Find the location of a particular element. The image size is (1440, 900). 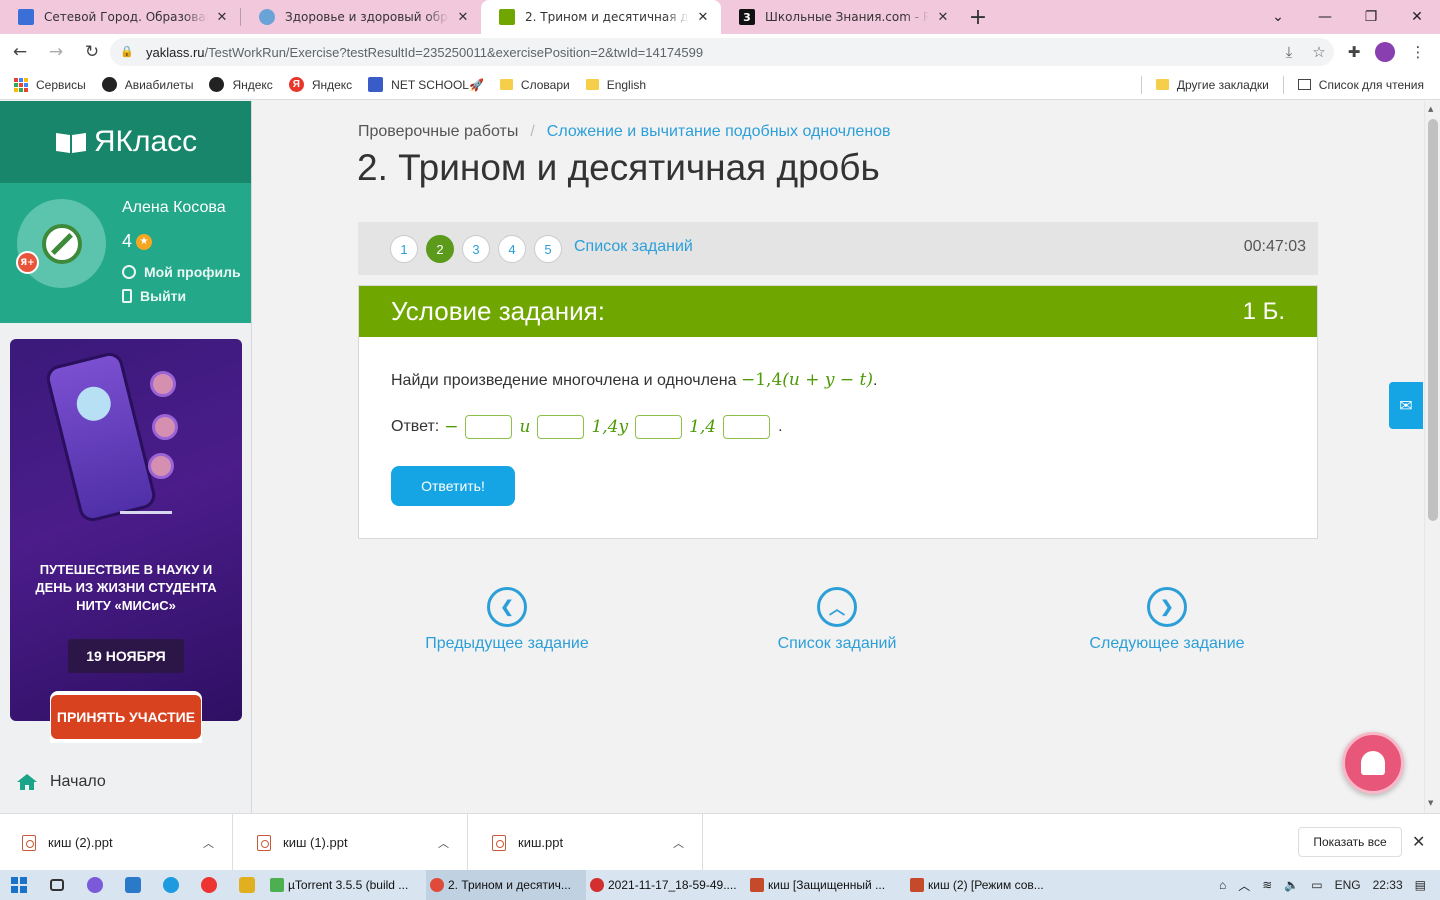

download-item: киш.ppt ︿ is located at coordinates (586, 842).